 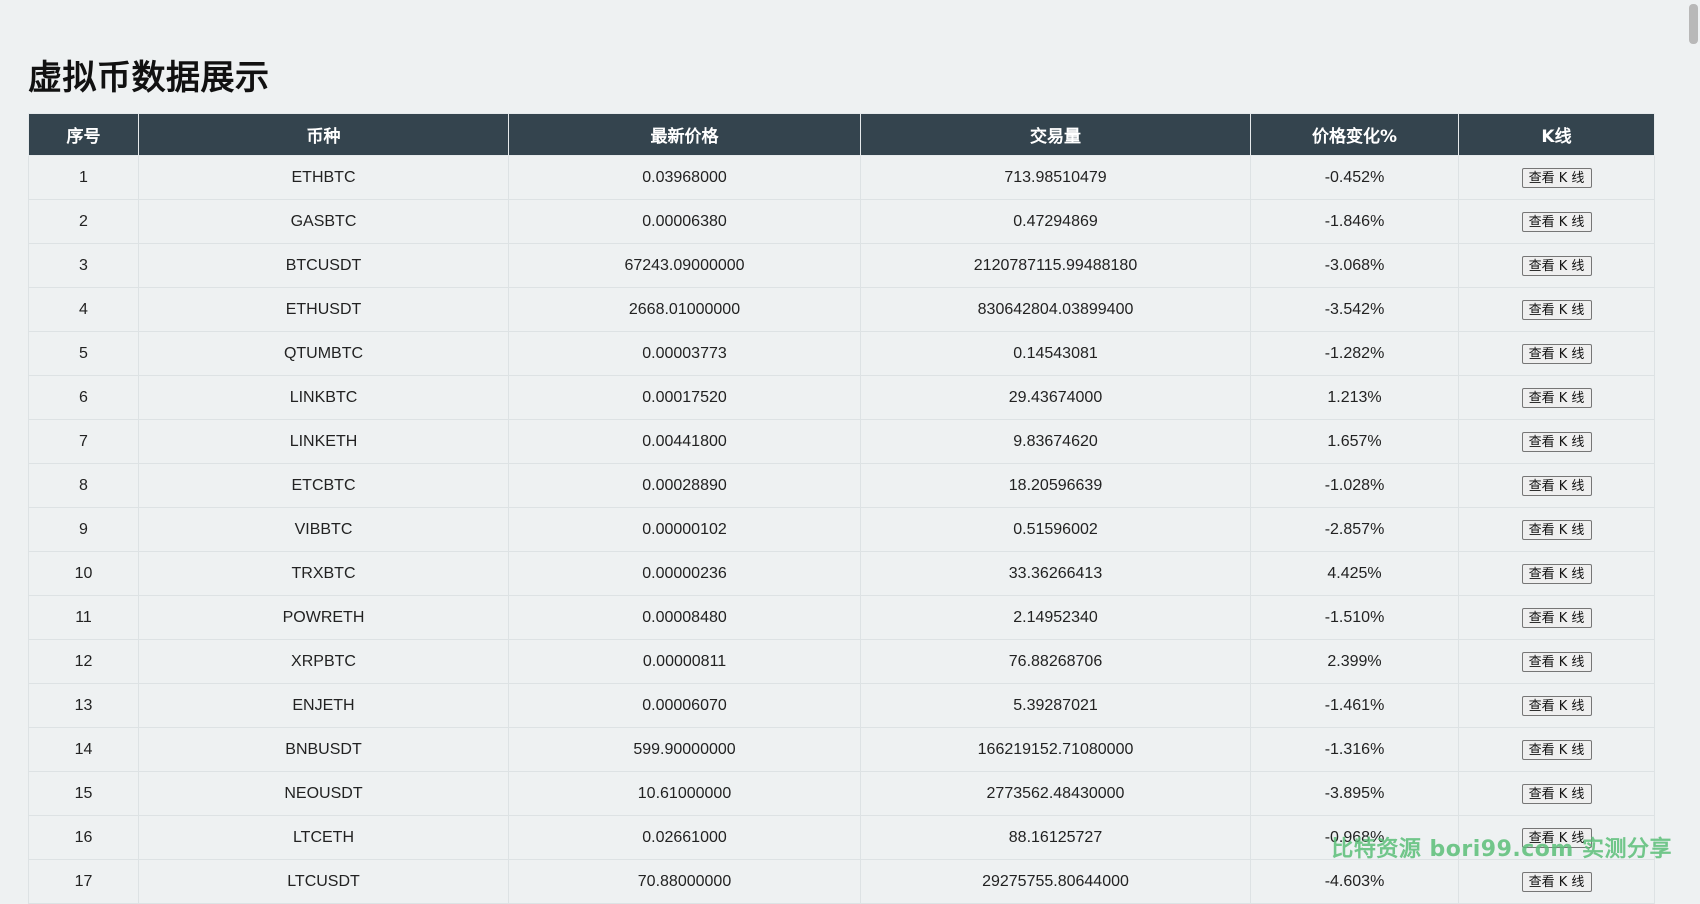 What do you see at coordinates (841, 134) in the screenshot?
I see `table-header-row: 序号 币种 最新价格 交易量 价格变化% K线` at bounding box center [841, 134].